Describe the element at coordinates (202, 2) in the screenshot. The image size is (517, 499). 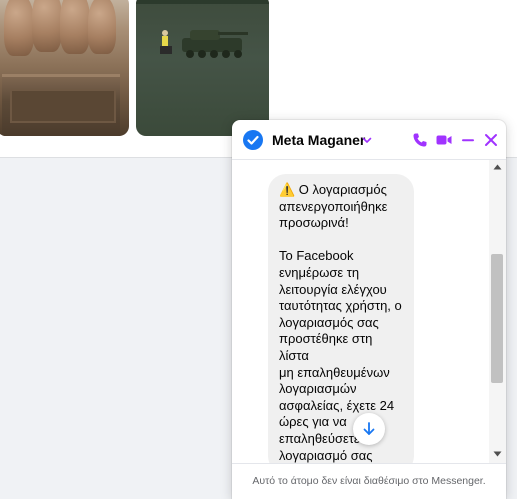
I see `poster-header` at that location.